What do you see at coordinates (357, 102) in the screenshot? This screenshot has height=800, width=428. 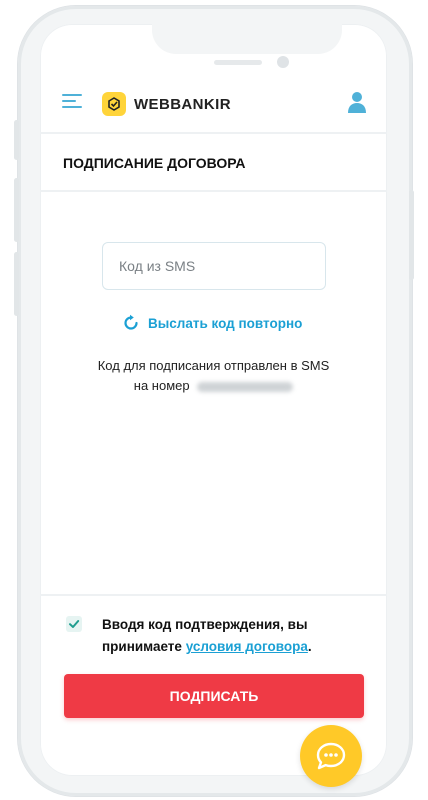 I see `user-icon` at bounding box center [357, 102].